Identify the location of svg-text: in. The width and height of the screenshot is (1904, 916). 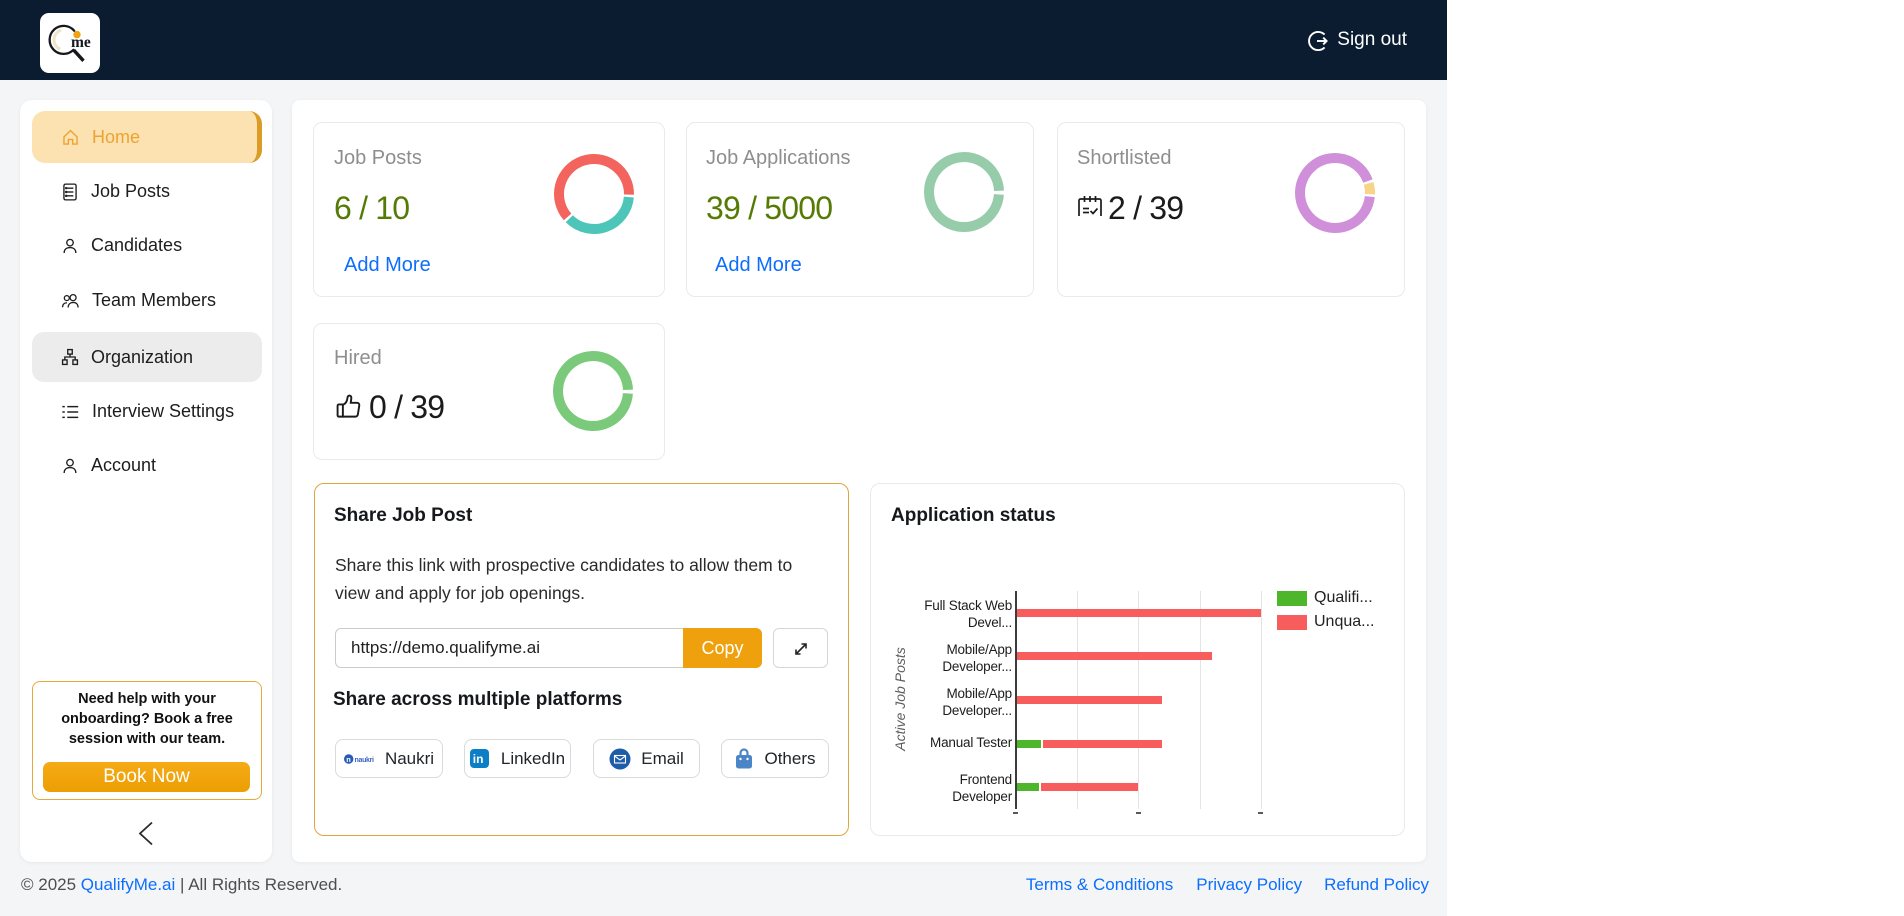
(478, 759).